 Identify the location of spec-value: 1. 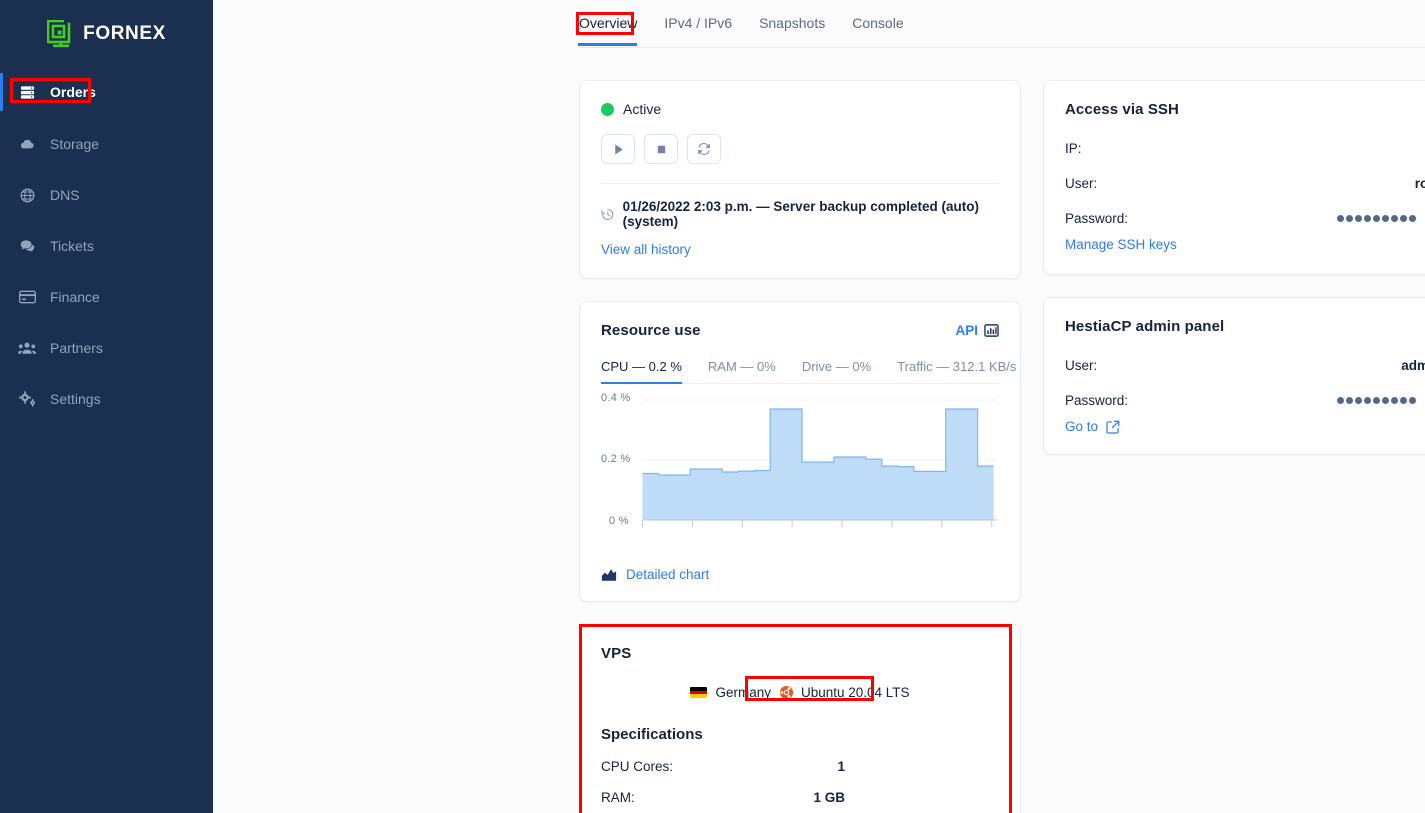
(841, 766).